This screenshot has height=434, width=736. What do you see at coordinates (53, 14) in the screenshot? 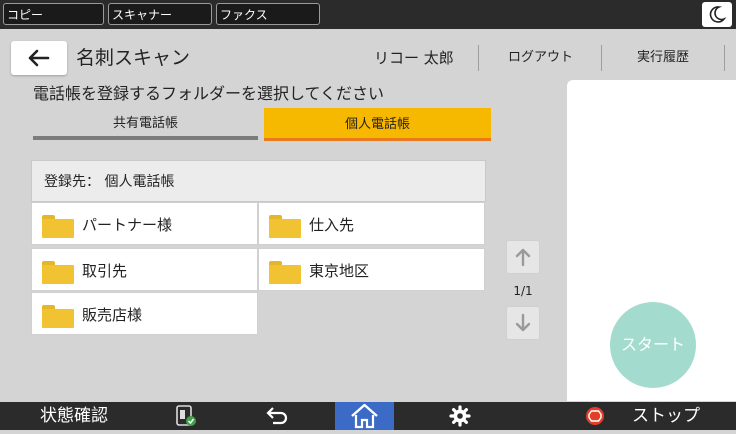
I see `app-tab-copy: コピー` at bounding box center [53, 14].